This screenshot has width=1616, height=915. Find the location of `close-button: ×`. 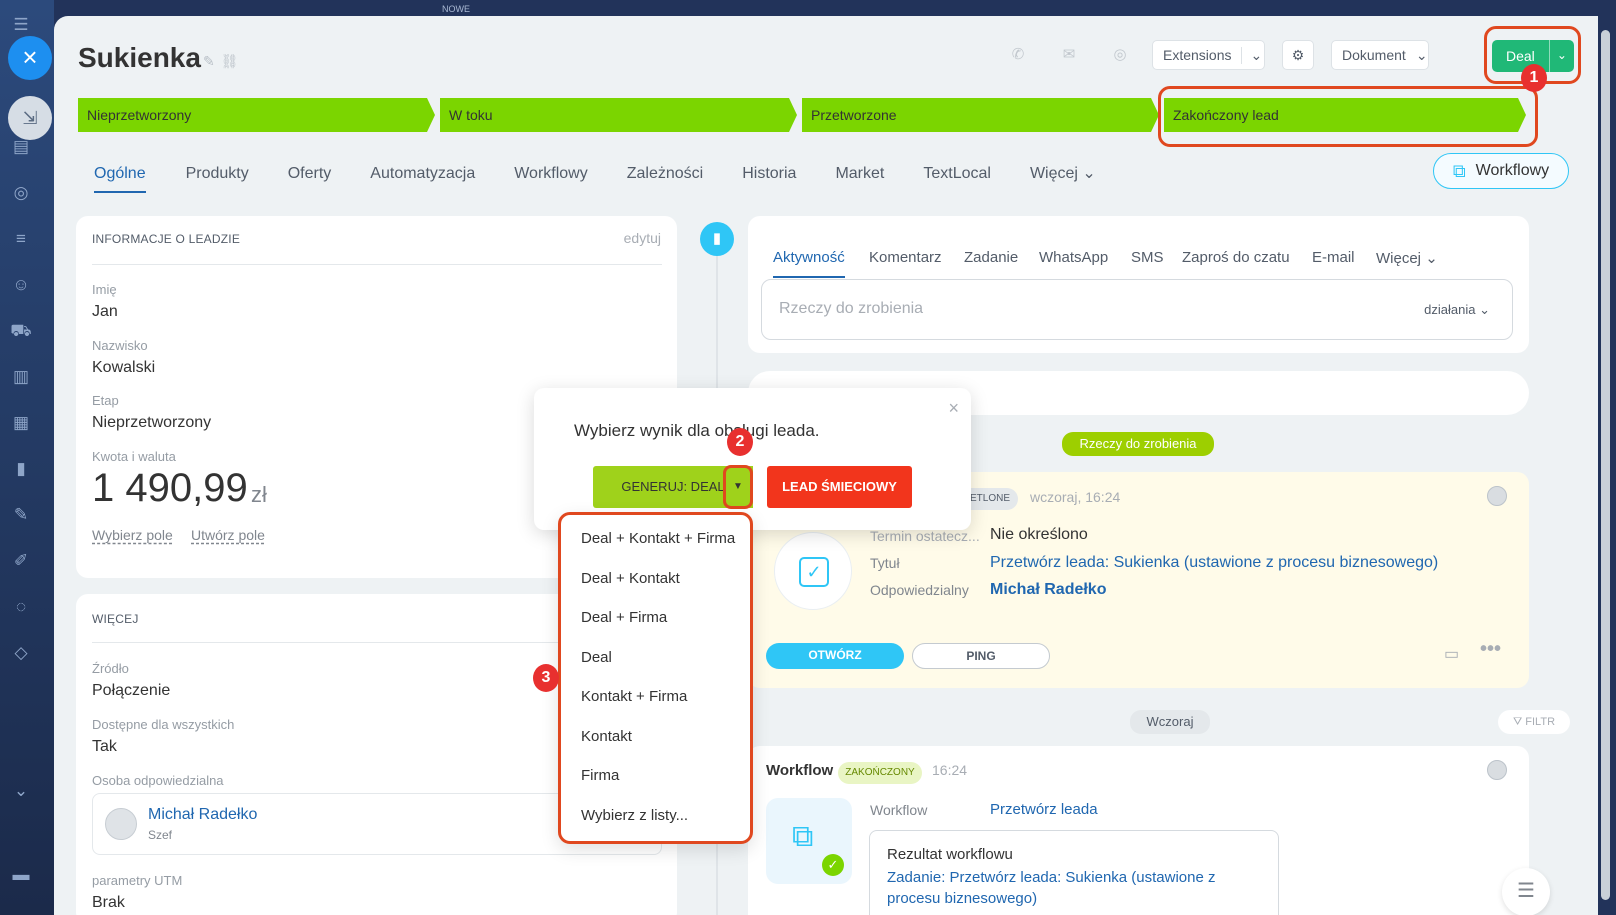

close-button: × is located at coordinates (30, 58).